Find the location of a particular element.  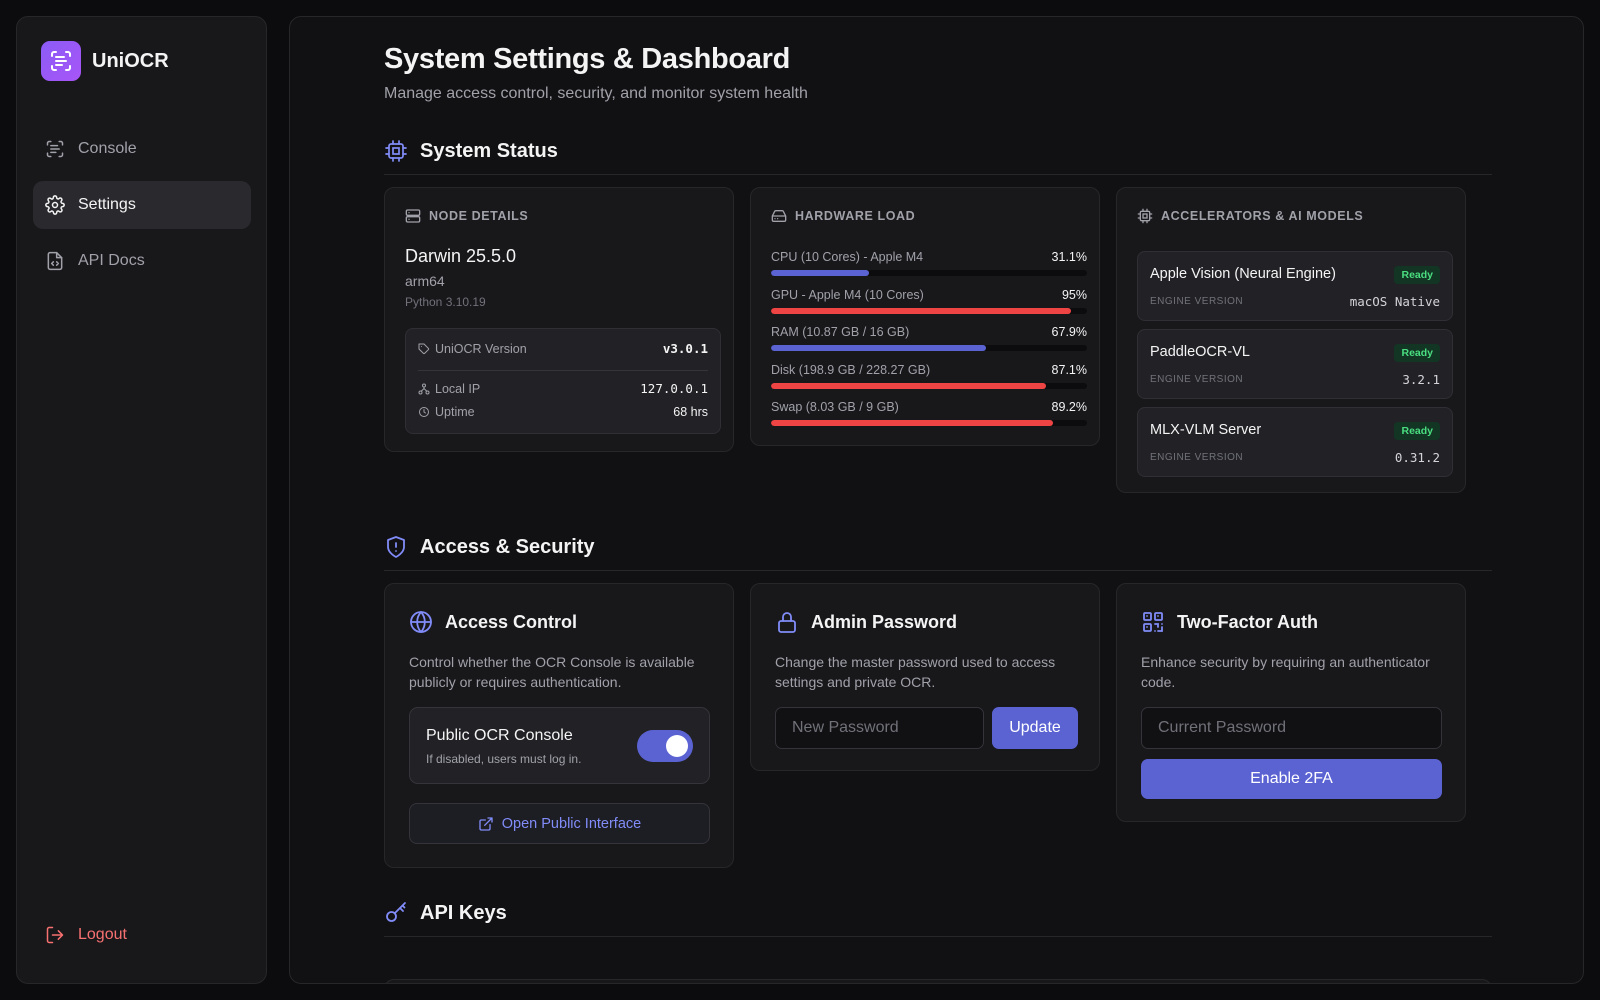

engine-version-value: 0.31.2 is located at coordinates (1417, 457).